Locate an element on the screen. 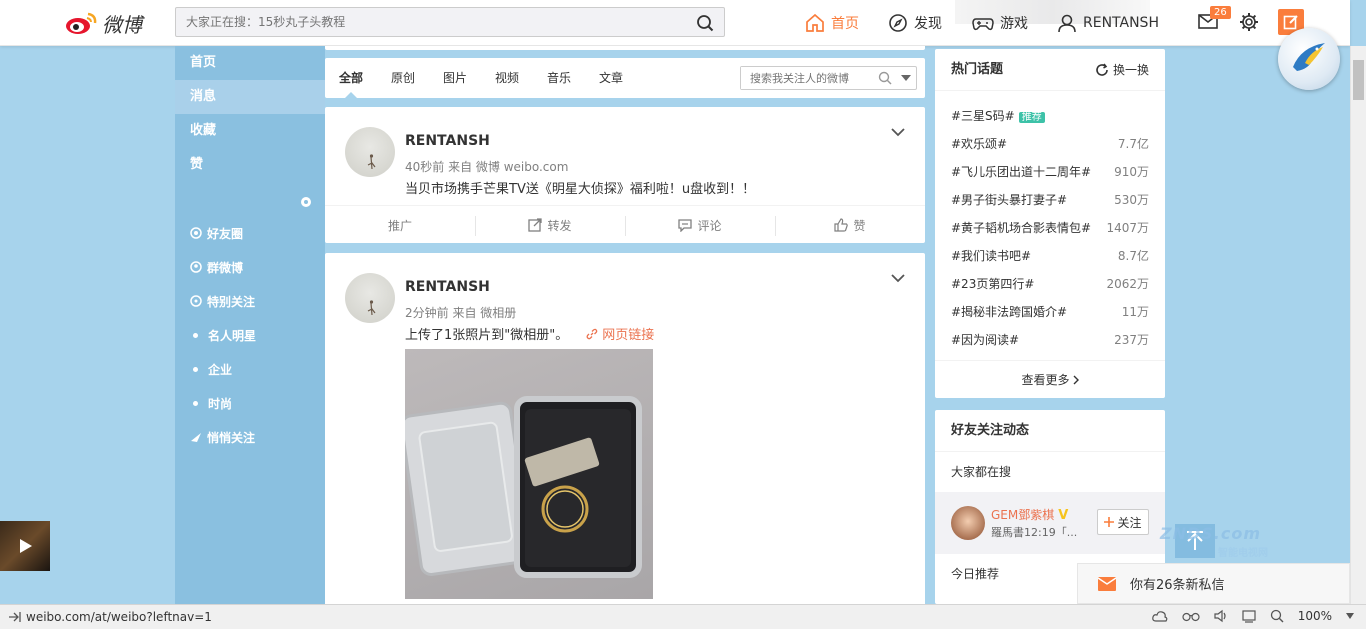  post-text: 当贝市场携手芒果TV送《明星大侦探》福利啦！u盘收到！！ is located at coordinates (580, 189).